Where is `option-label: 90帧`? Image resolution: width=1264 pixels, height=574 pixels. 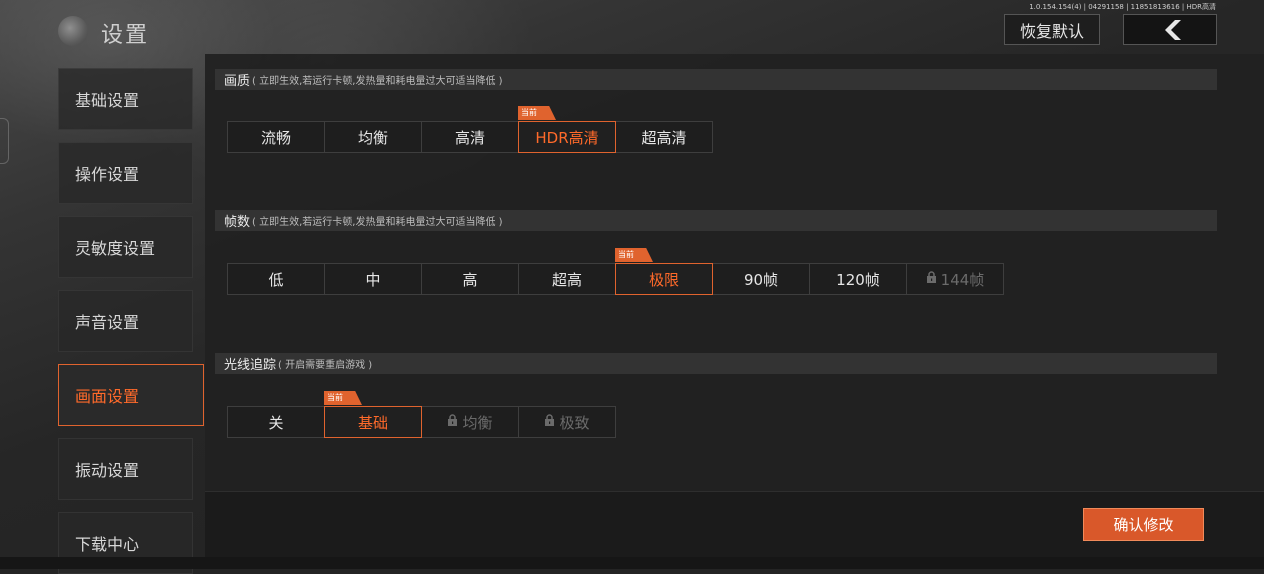
option-label: 90帧 is located at coordinates (761, 279).